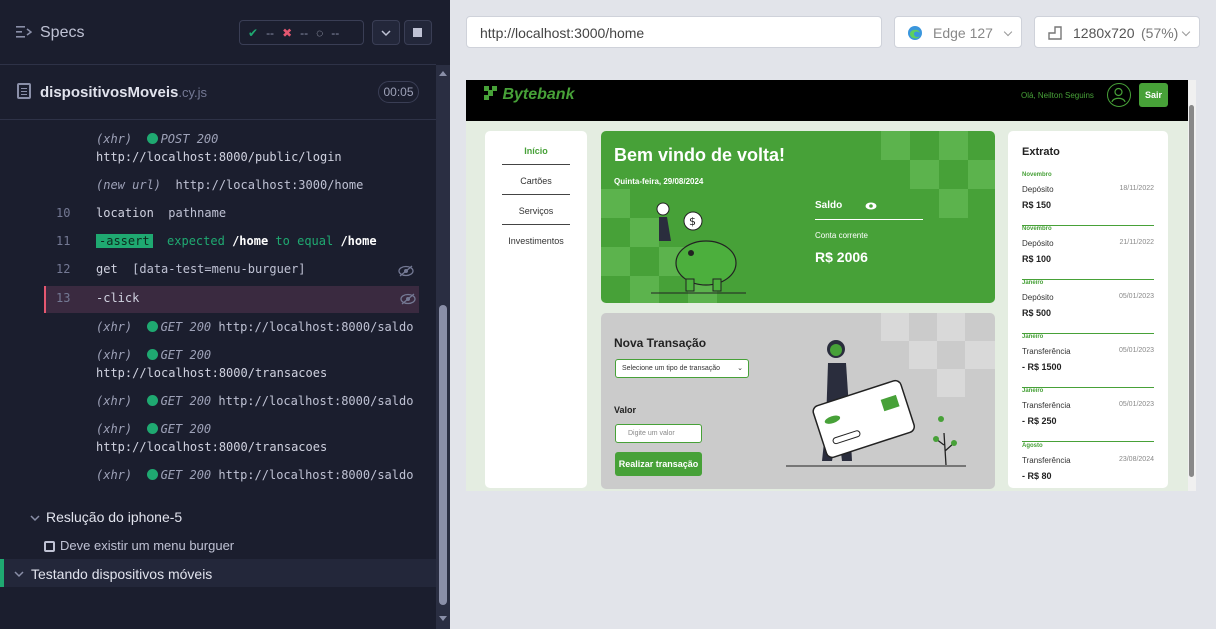 This screenshot has width=1216, height=629. I want to click on browser-name: Edge 127, so click(963, 33).